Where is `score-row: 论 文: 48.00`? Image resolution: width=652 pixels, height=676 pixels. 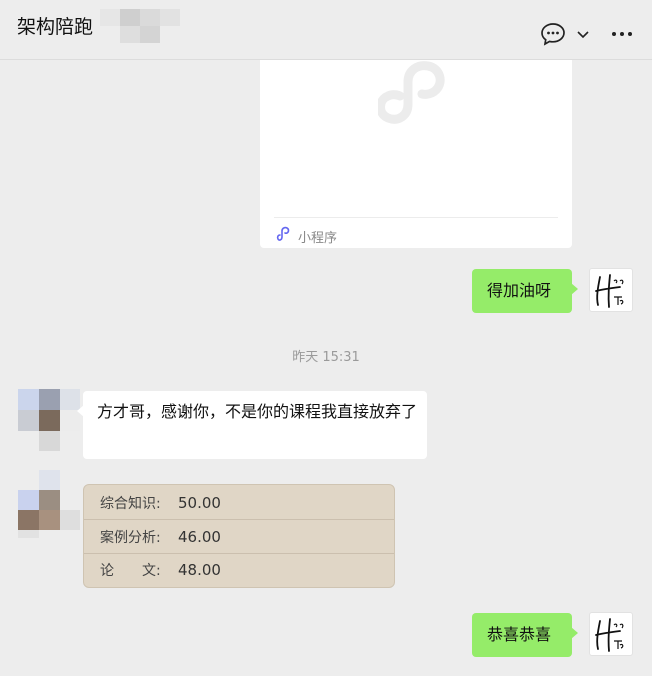 score-row: 论 文: 48.00 is located at coordinates (240, 569).